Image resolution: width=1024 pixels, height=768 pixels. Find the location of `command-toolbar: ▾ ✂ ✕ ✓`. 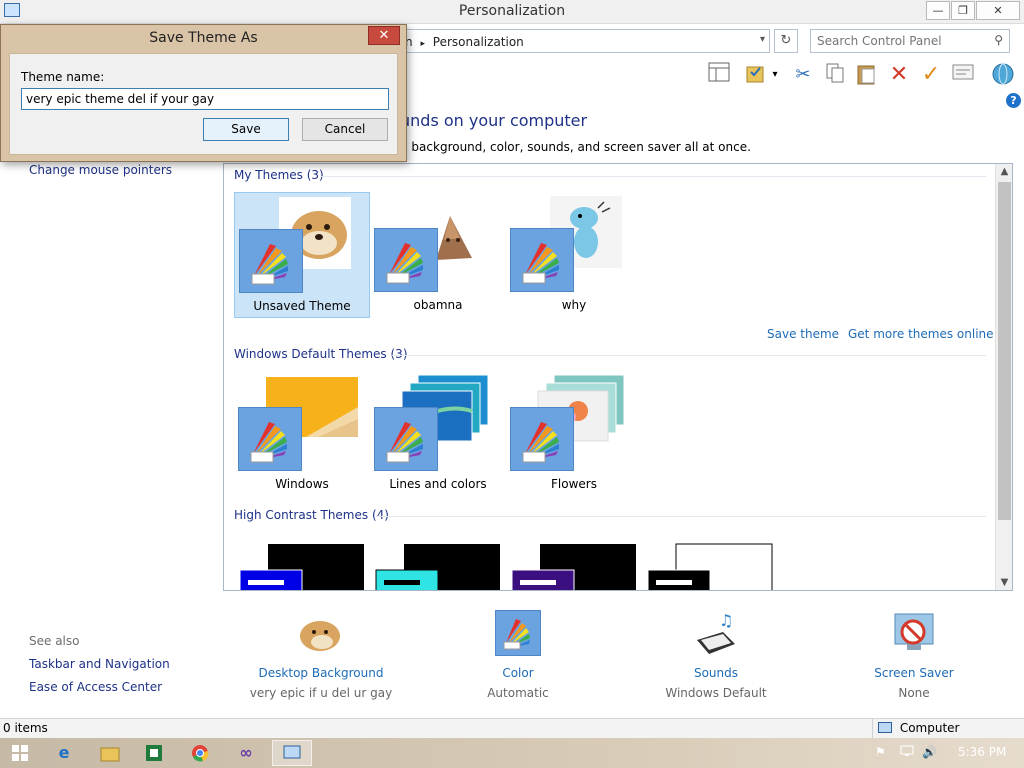

command-toolbar: ▾ ✂ ✕ ✓ is located at coordinates (862, 75).